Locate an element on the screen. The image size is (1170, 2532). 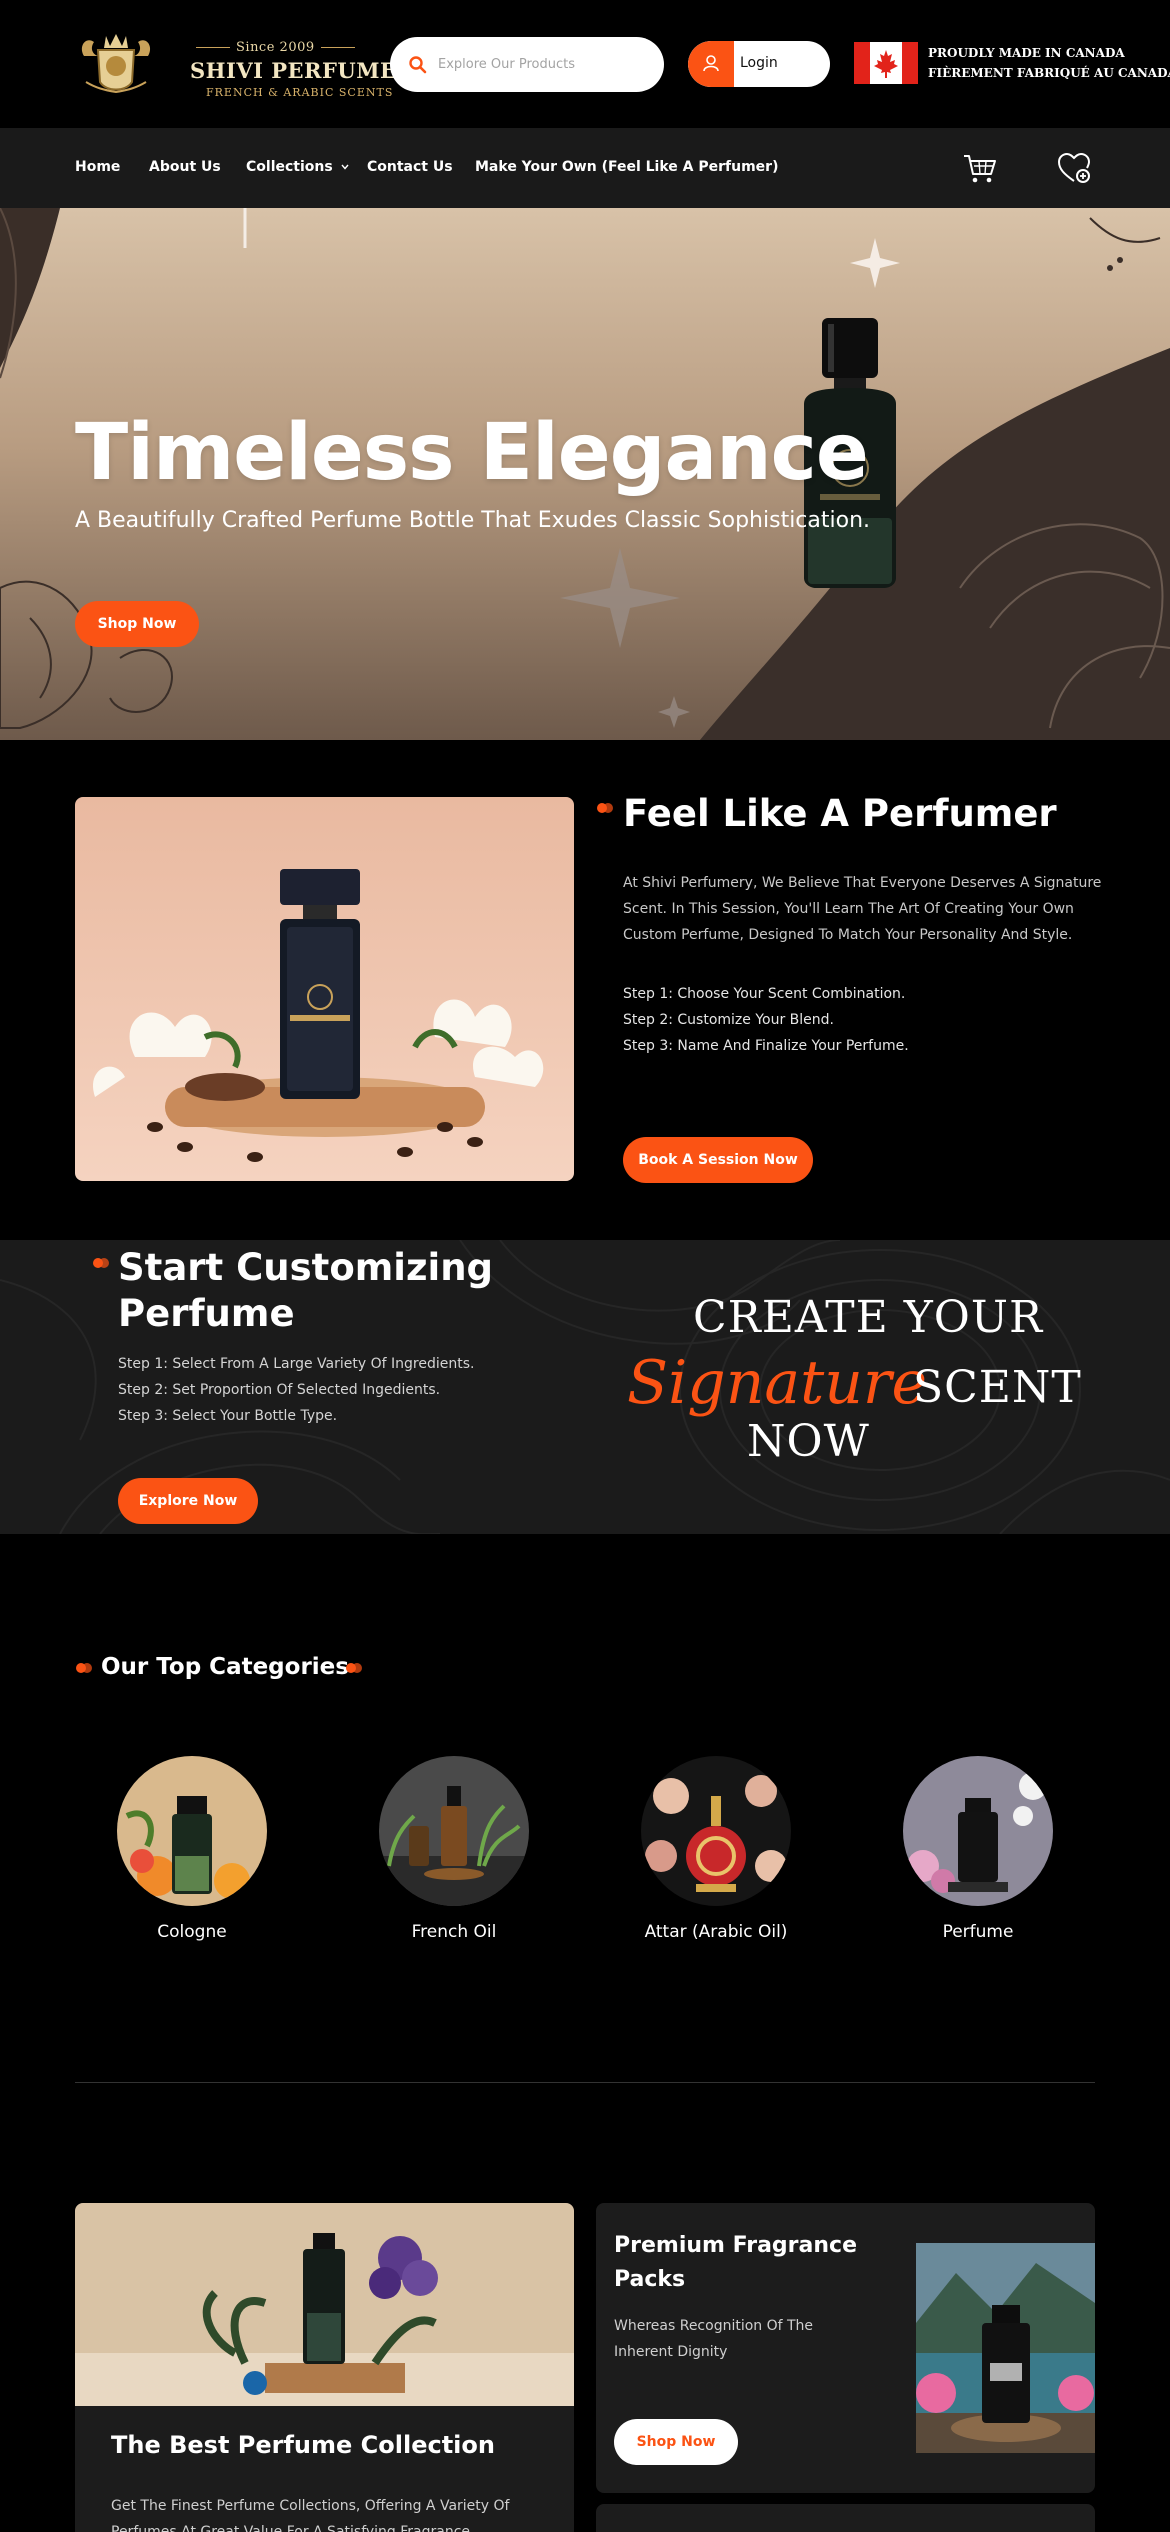
category-cologne: Cologne is located at coordinates (192, 1861).